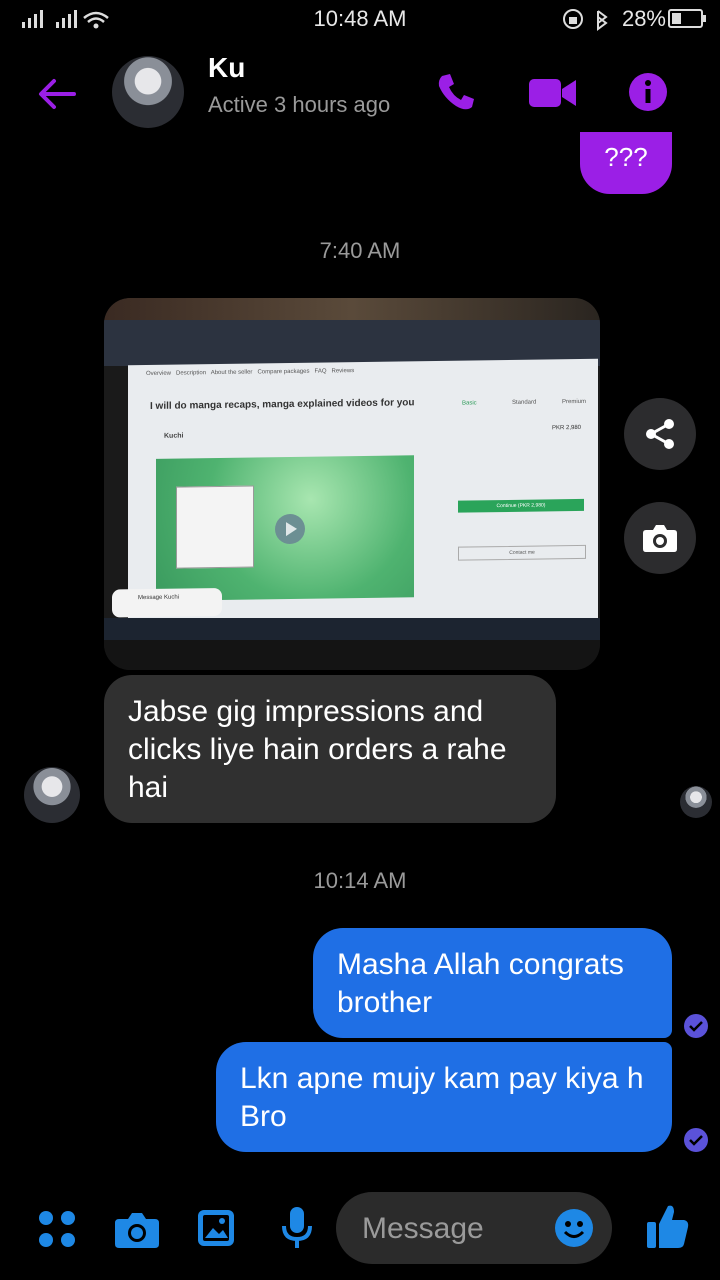 This screenshot has height=1280, width=720. I want to click on back-arrow-icon, so click(56, 94).